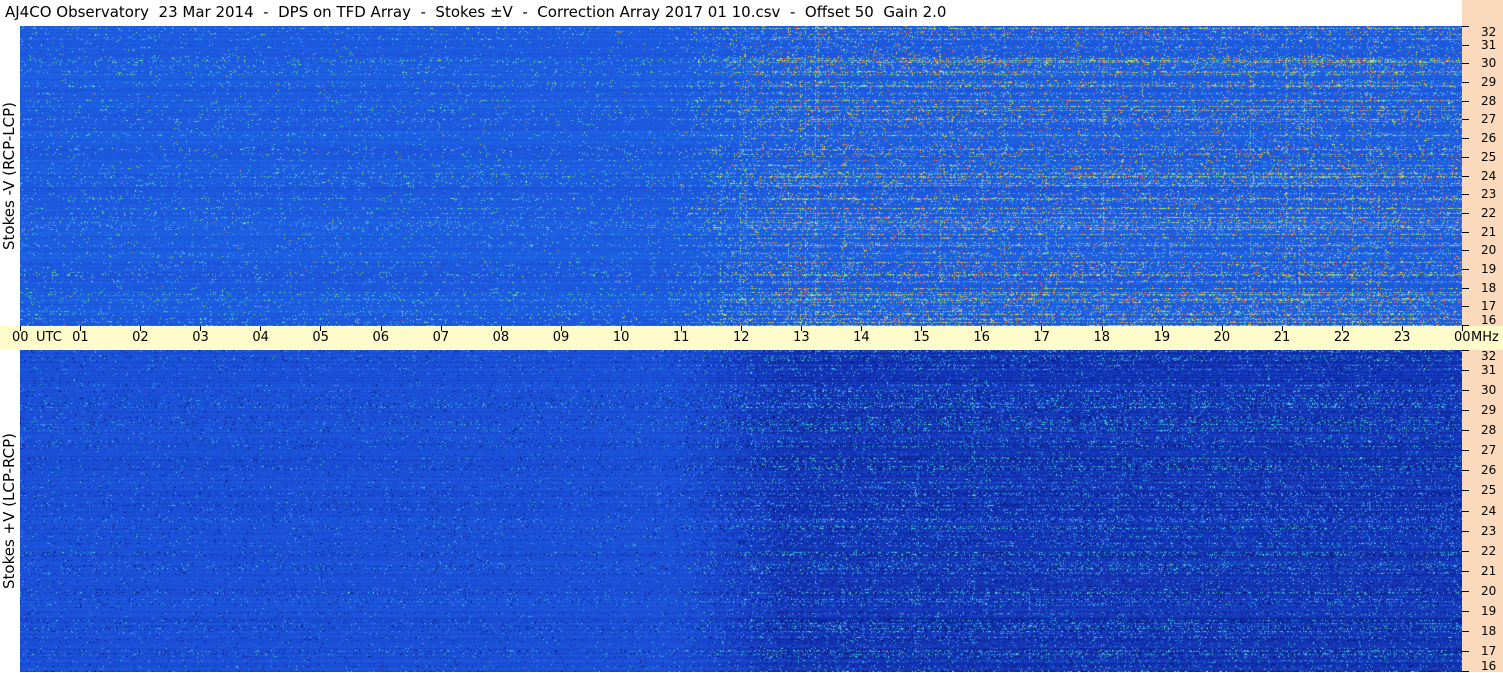 The width and height of the screenshot is (1503, 673). Describe the element at coordinates (501, 337) in the screenshot. I see `time-tick-label: 08` at that location.